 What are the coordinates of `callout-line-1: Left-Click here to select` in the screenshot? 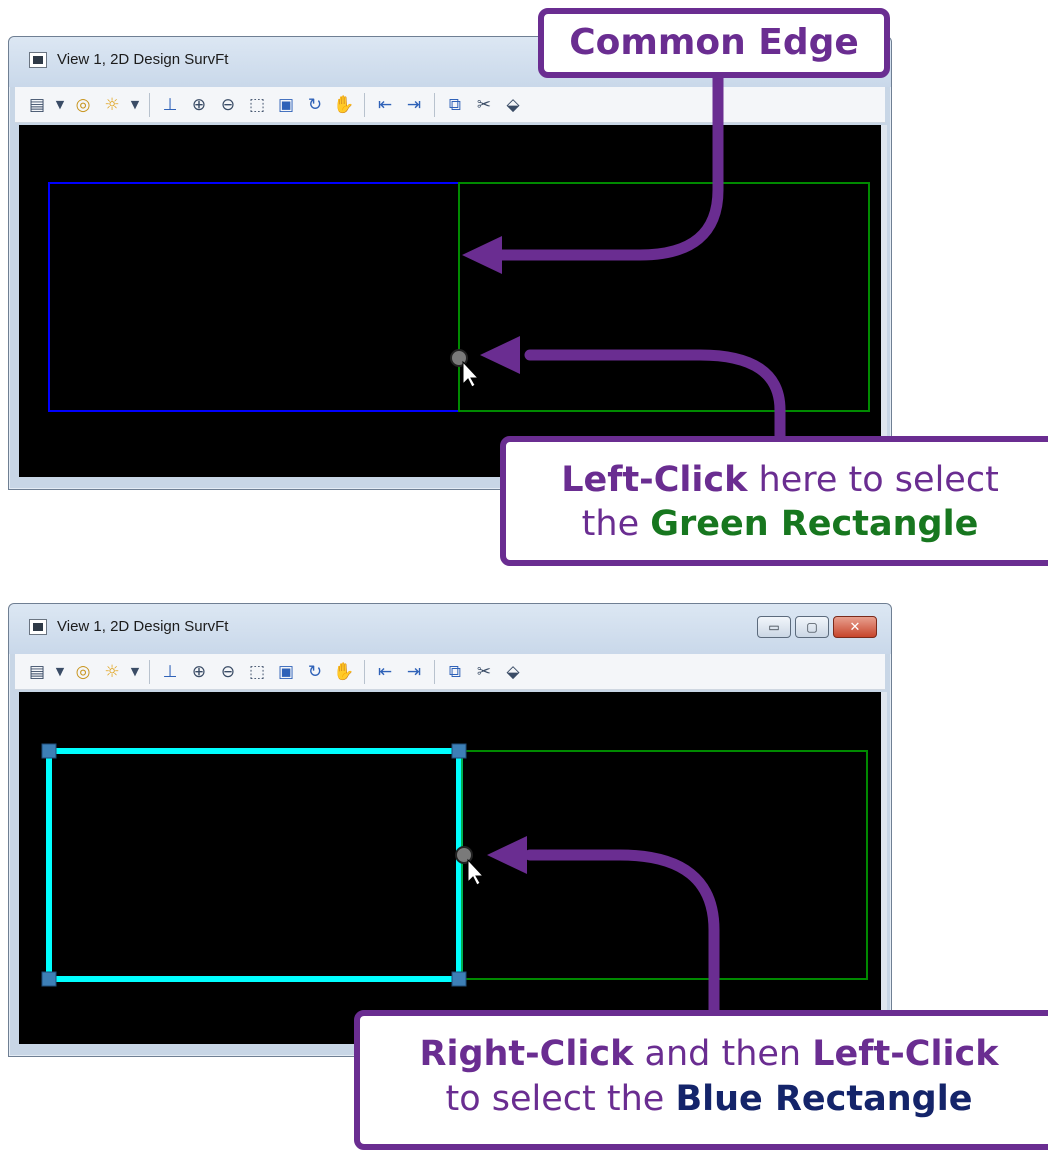 It's located at (777, 480).